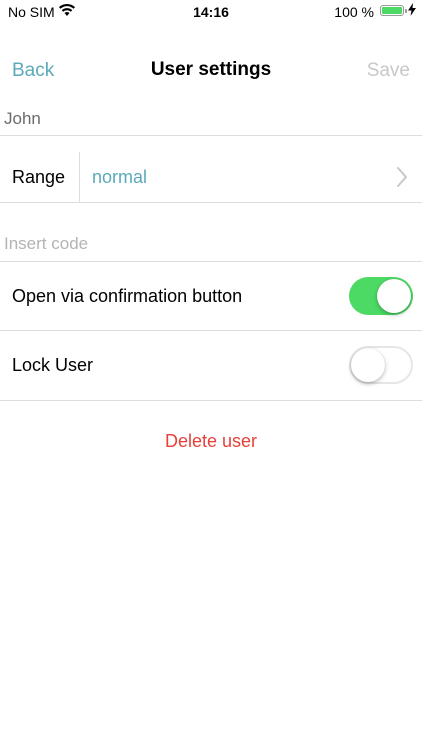  What do you see at coordinates (211, 441) in the screenshot?
I see `delete-user-button: Delete user` at bounding box center [211, 441].